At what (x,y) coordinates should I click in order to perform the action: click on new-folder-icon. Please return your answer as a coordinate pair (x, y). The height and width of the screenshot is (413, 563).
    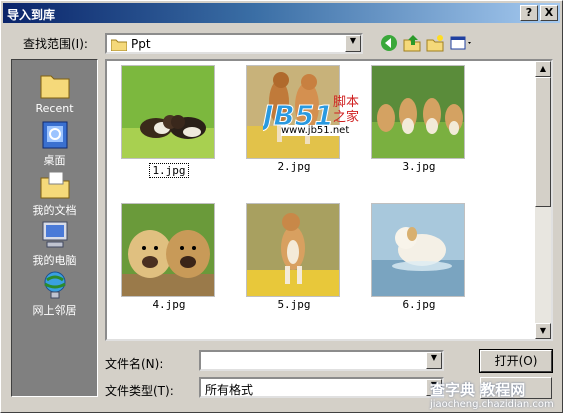
    Looking at the image, I should click on (435, 43).